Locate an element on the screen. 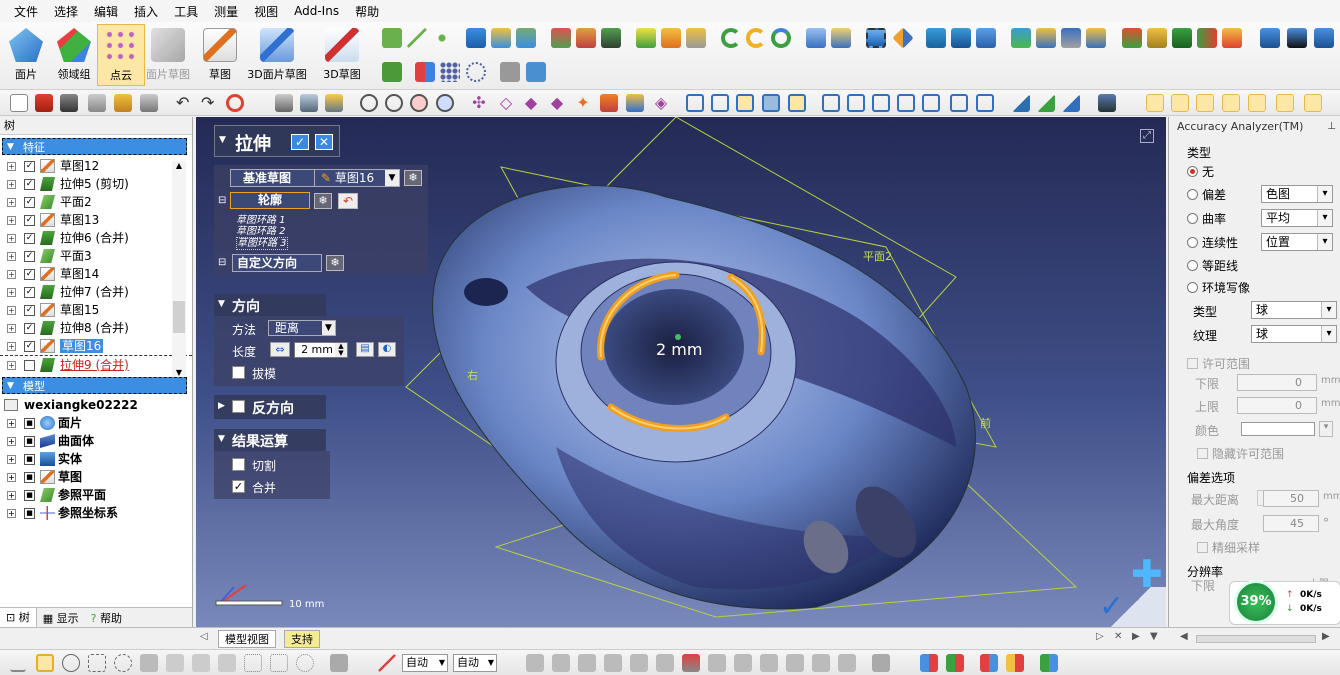 This screenshot has height=675, width=1340. wave-tool-icon is located at coordinates (611, 38).